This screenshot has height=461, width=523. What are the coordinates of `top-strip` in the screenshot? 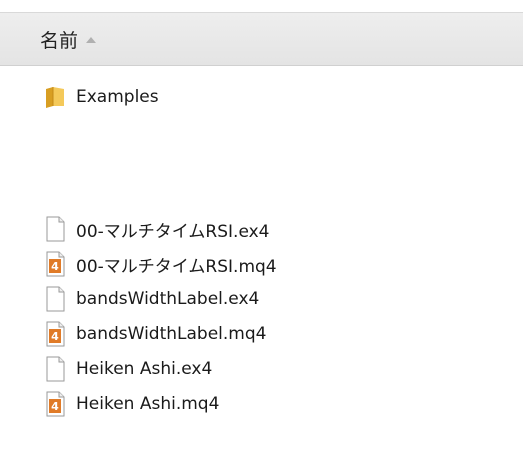 It's located at (261, 6).